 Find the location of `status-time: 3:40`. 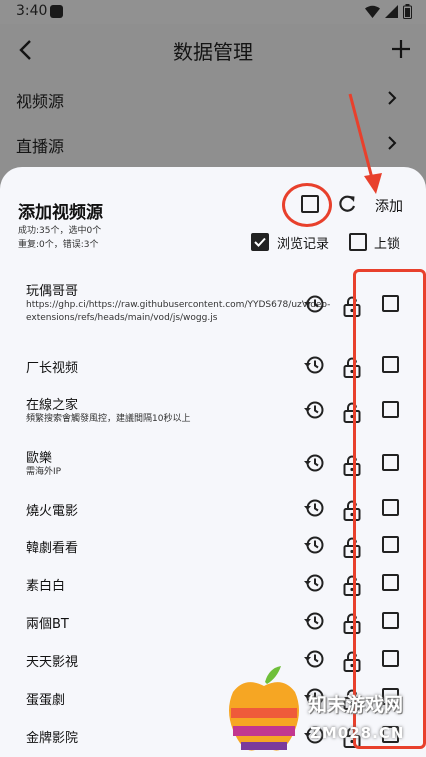

status-time: 3:40 is located at coordinates (32, 11).